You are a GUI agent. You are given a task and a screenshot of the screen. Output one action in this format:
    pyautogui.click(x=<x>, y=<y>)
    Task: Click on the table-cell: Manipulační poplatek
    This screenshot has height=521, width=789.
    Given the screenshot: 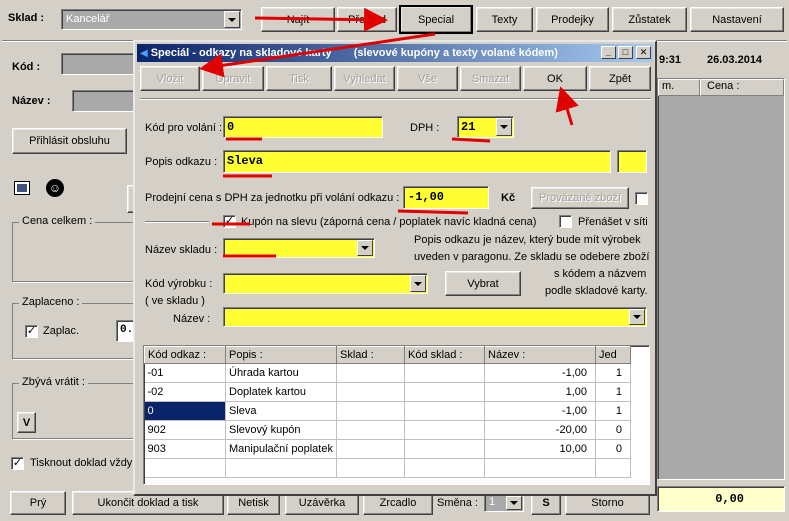 What is the action you would take?
    pyautogui.click(x=281, y=449)
    